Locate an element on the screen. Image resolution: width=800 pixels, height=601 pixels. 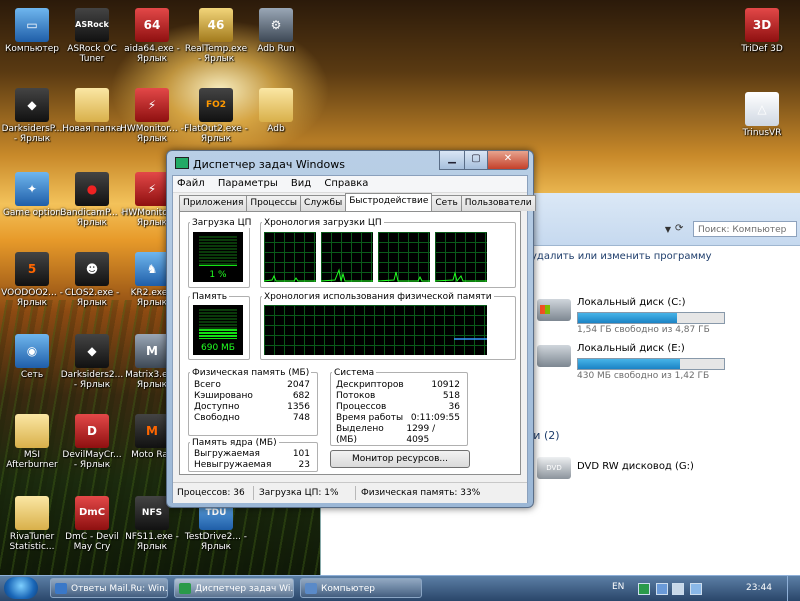
drive-name: Локальный диск (E:) is located at coordinates (631, 348).